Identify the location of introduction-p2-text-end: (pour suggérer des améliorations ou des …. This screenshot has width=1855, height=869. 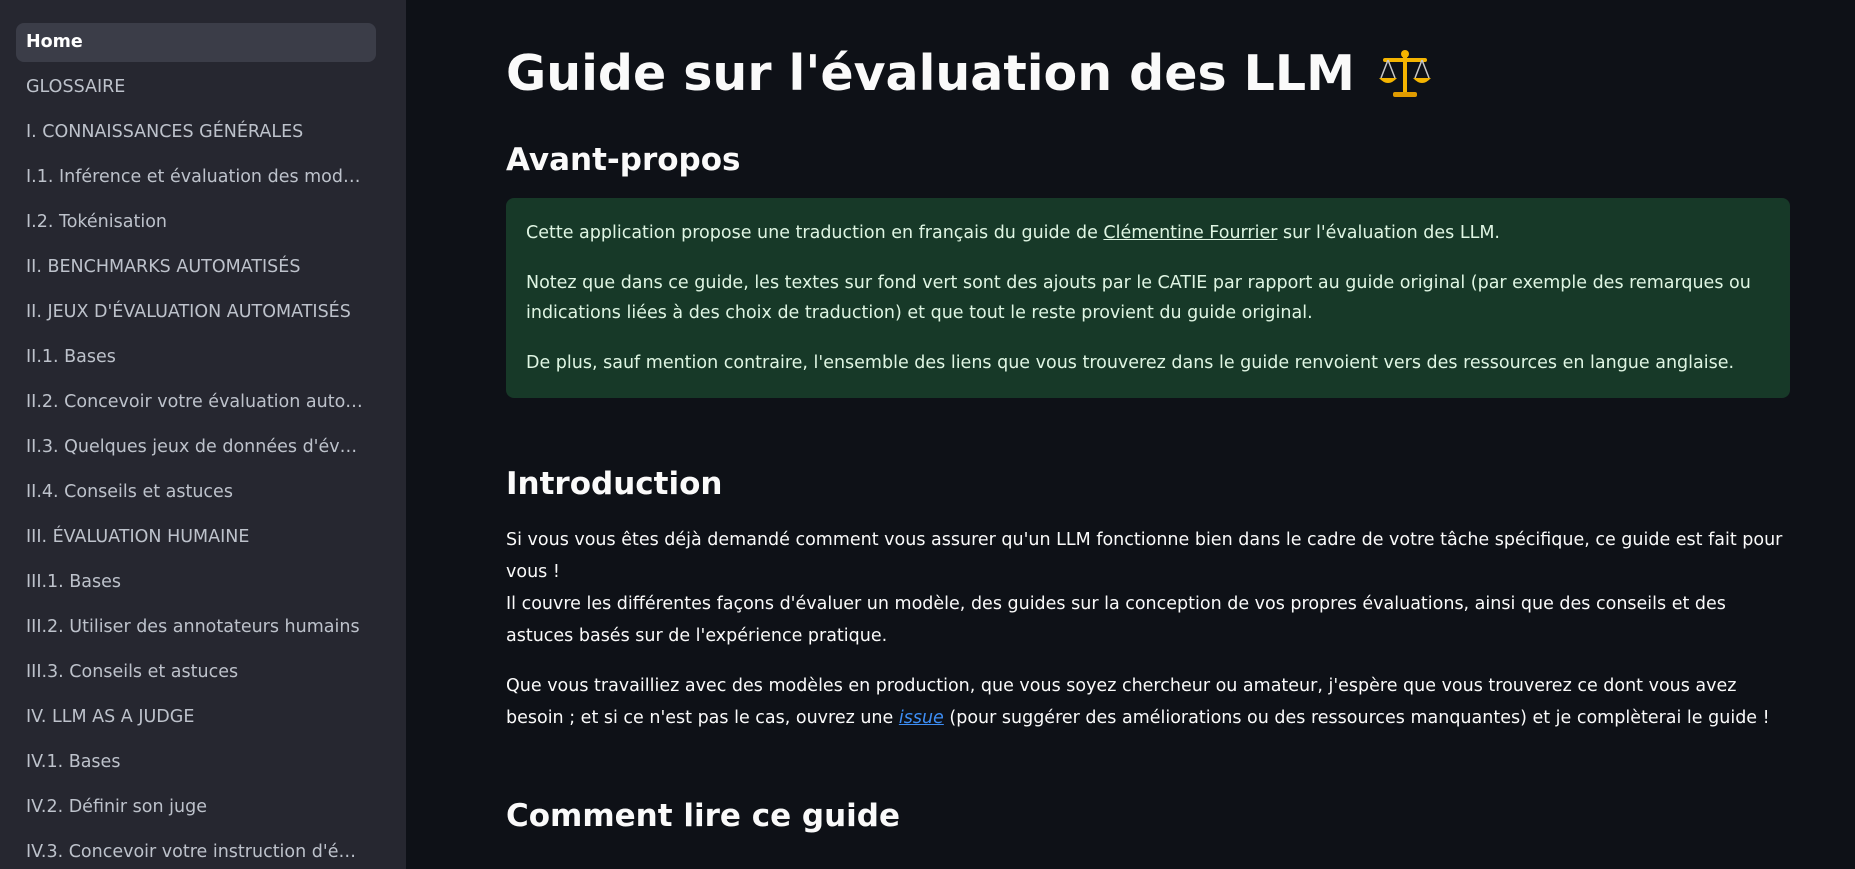
(1356, 718).